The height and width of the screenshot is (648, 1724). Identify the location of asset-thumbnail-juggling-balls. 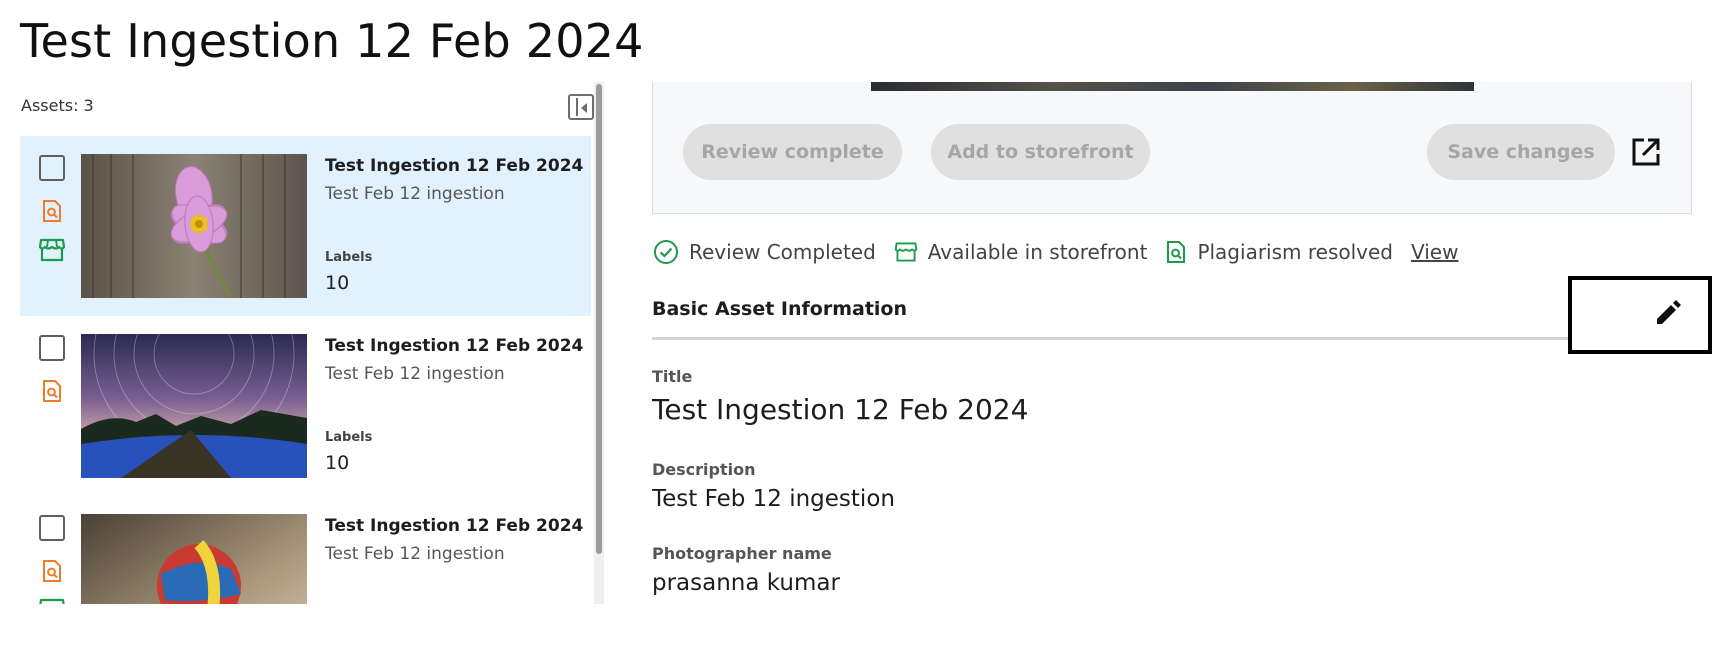
(194, 559).